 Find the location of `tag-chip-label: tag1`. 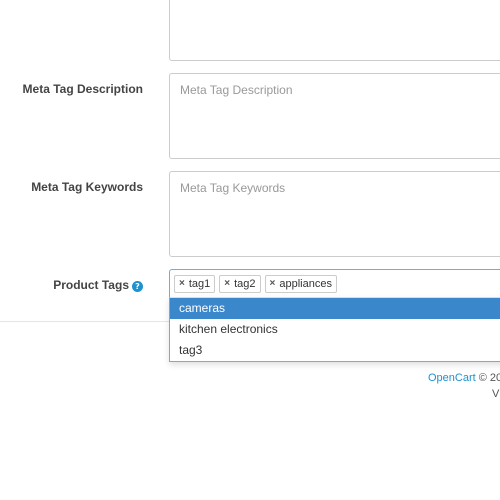

tag-chip-label: tag1 is located at coordinates (199, 283).